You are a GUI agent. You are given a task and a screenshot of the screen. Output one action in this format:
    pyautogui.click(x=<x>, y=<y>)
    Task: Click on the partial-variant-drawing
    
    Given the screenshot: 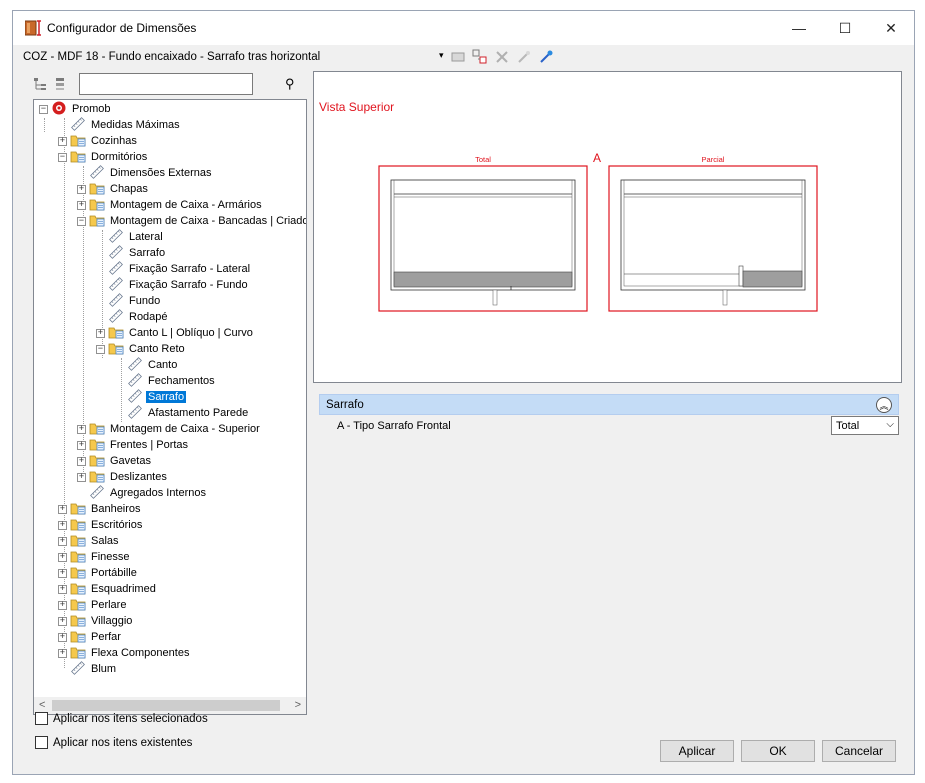 What is the action you would take?
    pyautogui.click(x=713, y=238)
    